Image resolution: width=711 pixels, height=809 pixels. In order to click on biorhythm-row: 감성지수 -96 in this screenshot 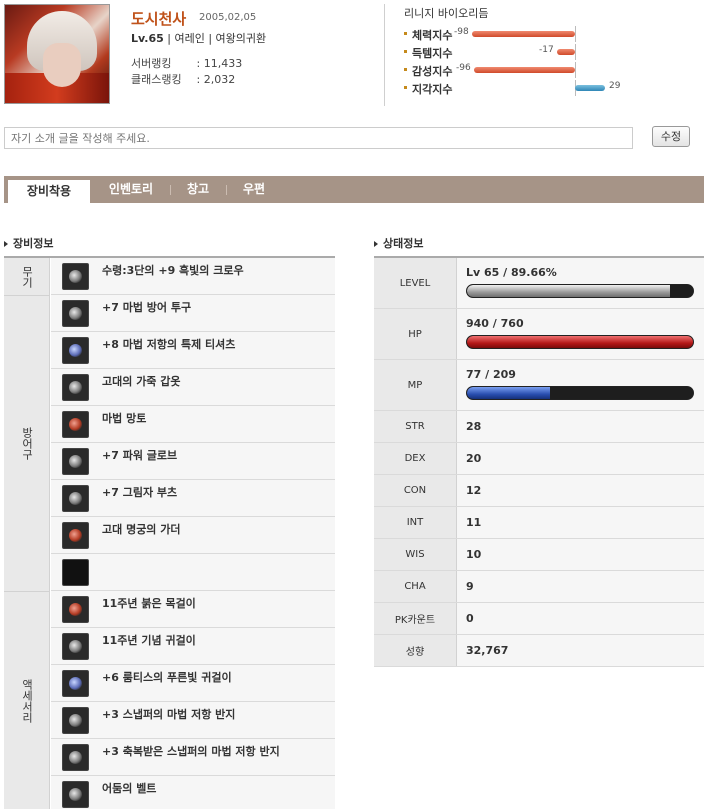, I will do `click(554, 70)`.